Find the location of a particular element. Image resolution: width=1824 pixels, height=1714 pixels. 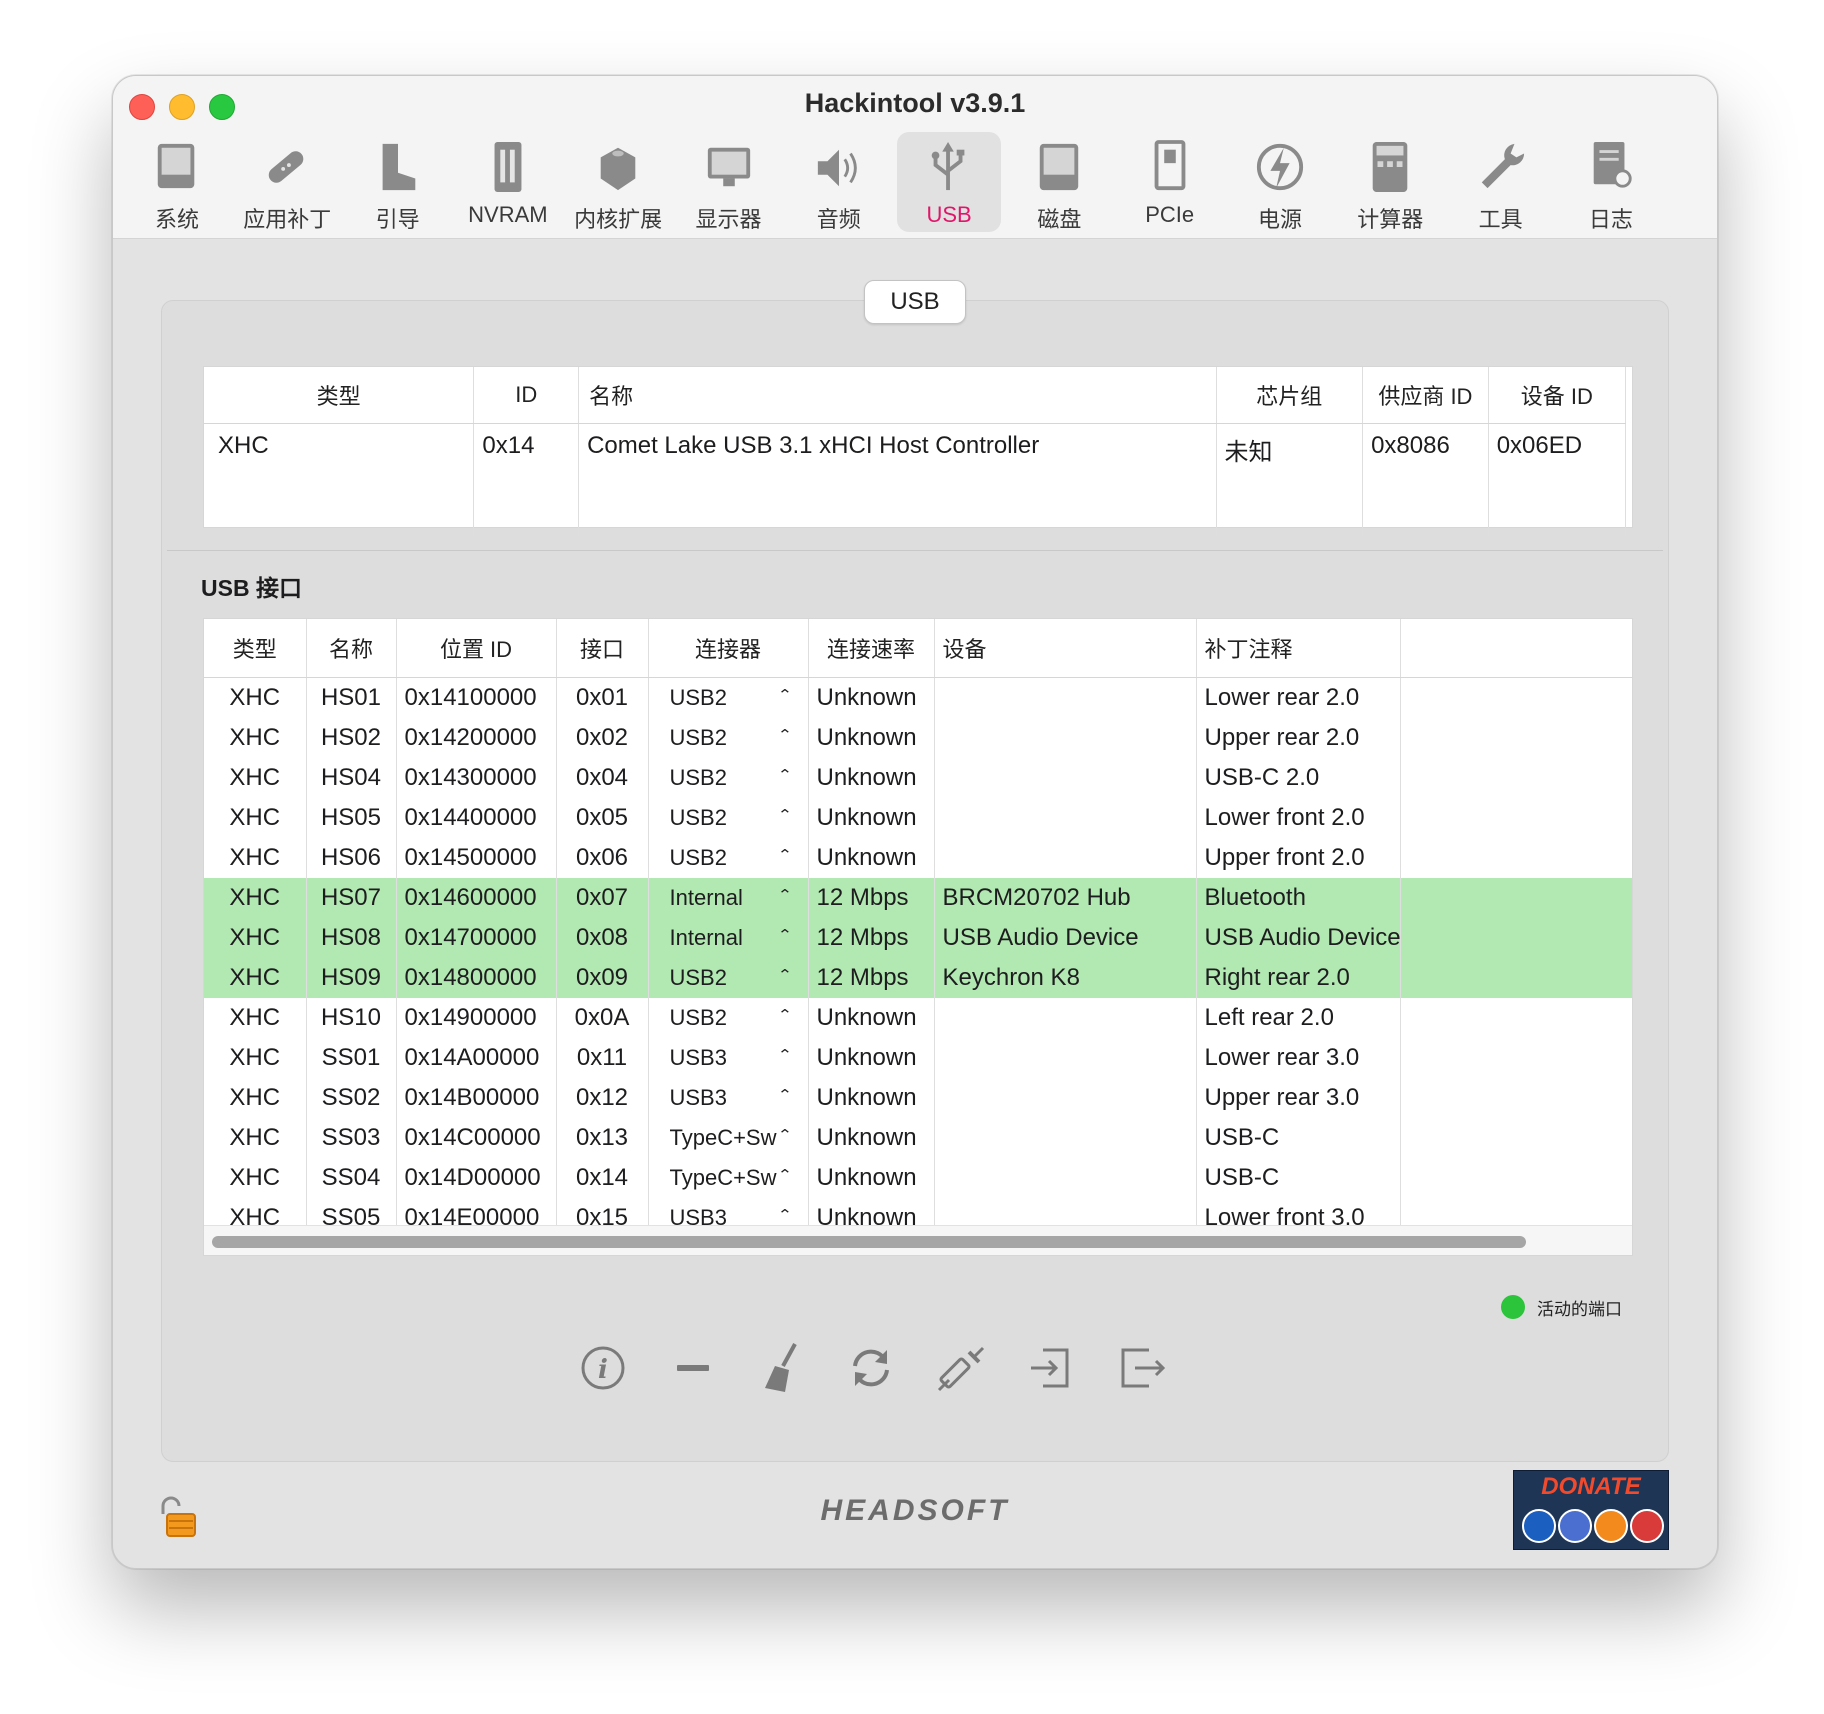

port-row-spacer is located at coordinates (1516, 778).